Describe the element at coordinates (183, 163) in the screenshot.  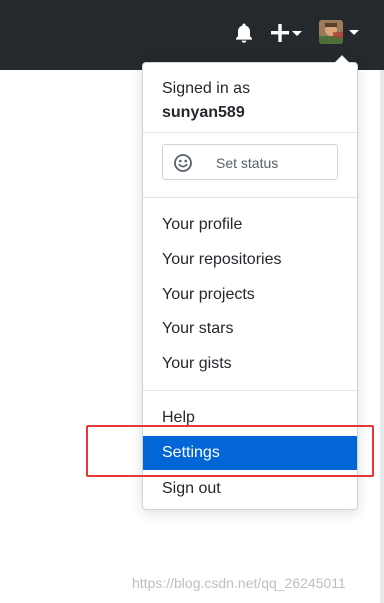
I see `smiley-icon` at that location.